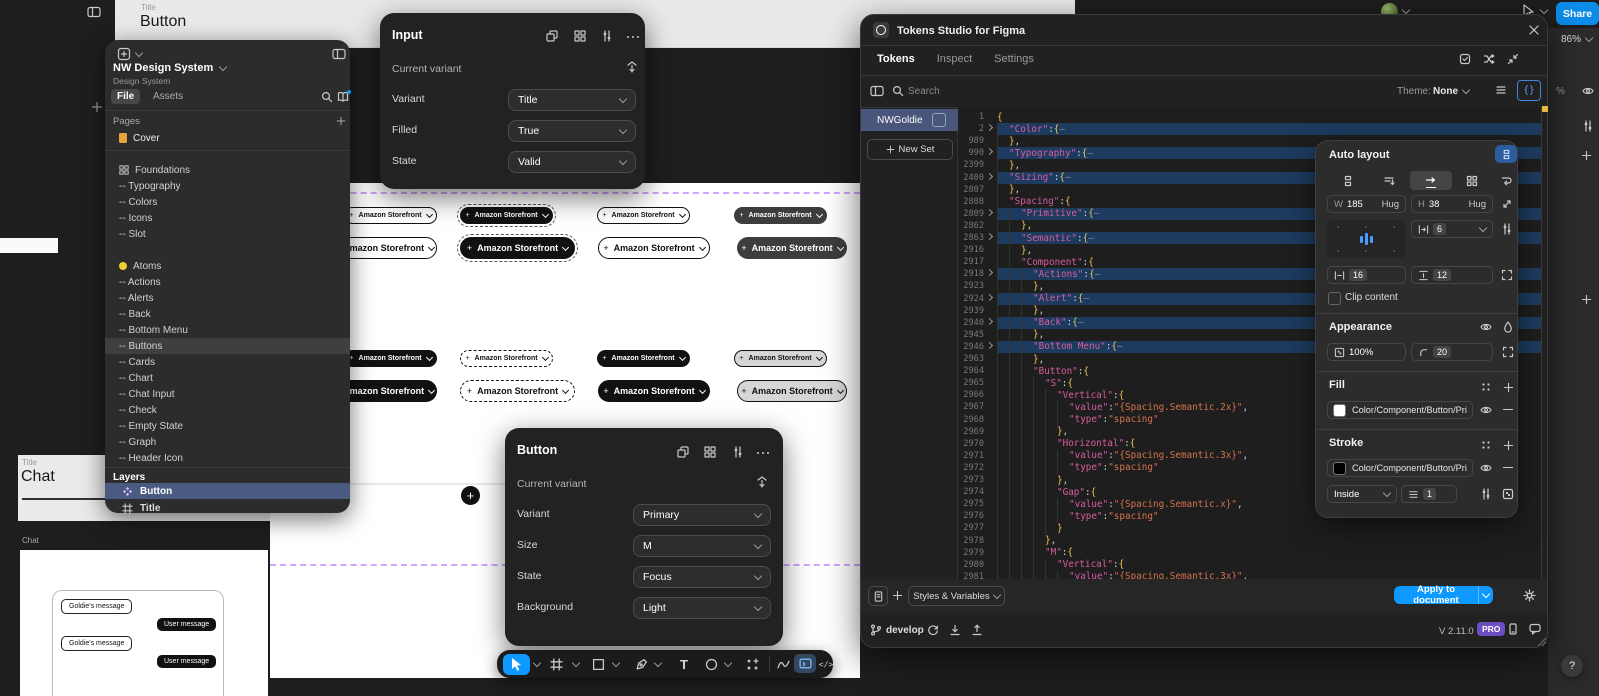 The height and width of the screenshot is (696, 1599). What do you see at coordinates (1452, 352) in the screenshot?
I see `corner-radius-field: 20` at bounding box center [1452, 352].